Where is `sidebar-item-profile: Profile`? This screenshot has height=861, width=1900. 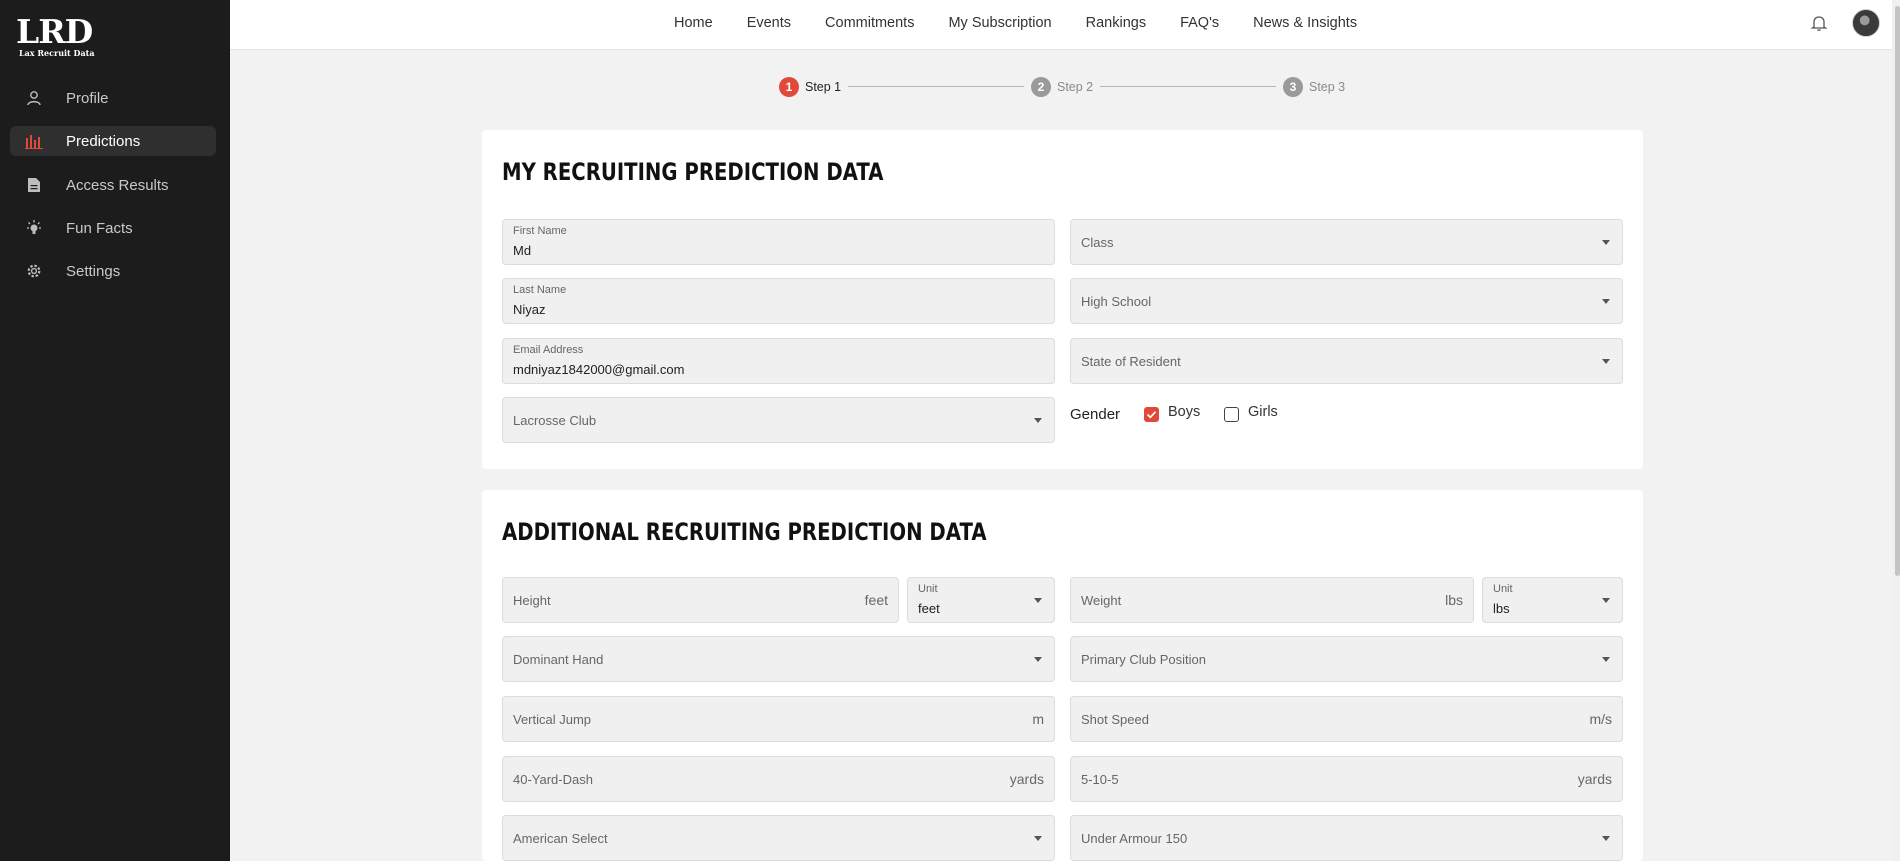 sidebar-item-profile: Profile is located at coordinates (113, 98).